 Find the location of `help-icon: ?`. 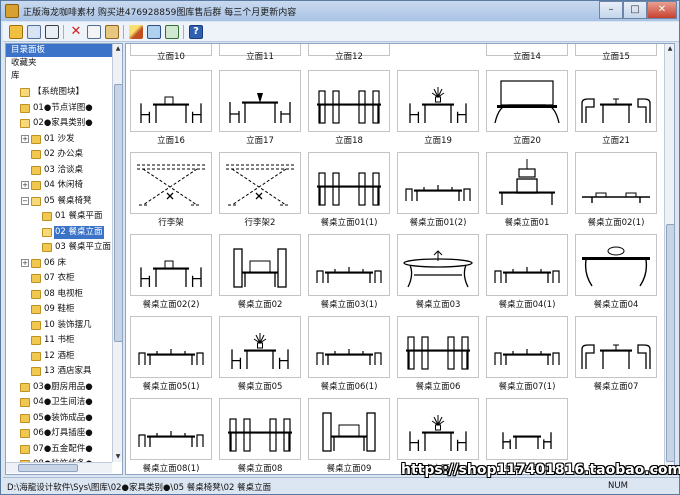

help-icon: ? is located at coordinates (196, 32).